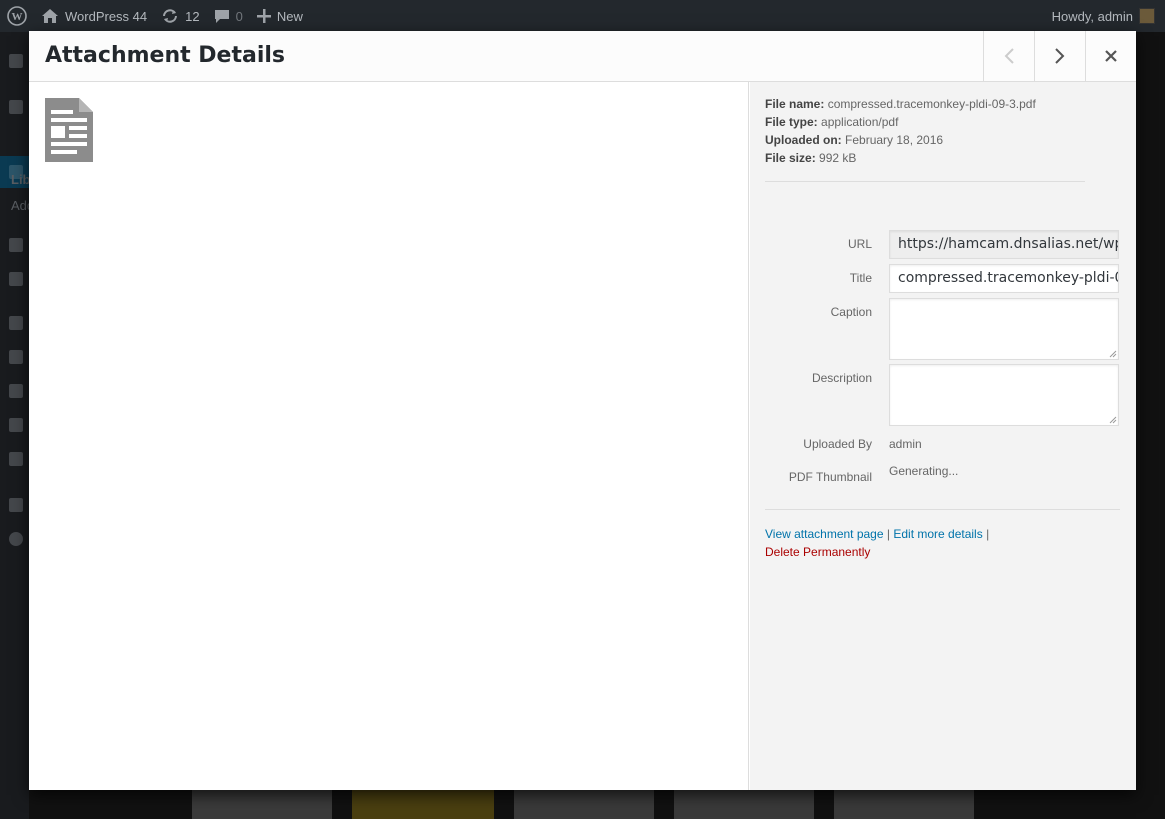 This screenshot has height=819, width=1165. I want to click on my-account-menu: Howdy, admin, so click(1108, 16).